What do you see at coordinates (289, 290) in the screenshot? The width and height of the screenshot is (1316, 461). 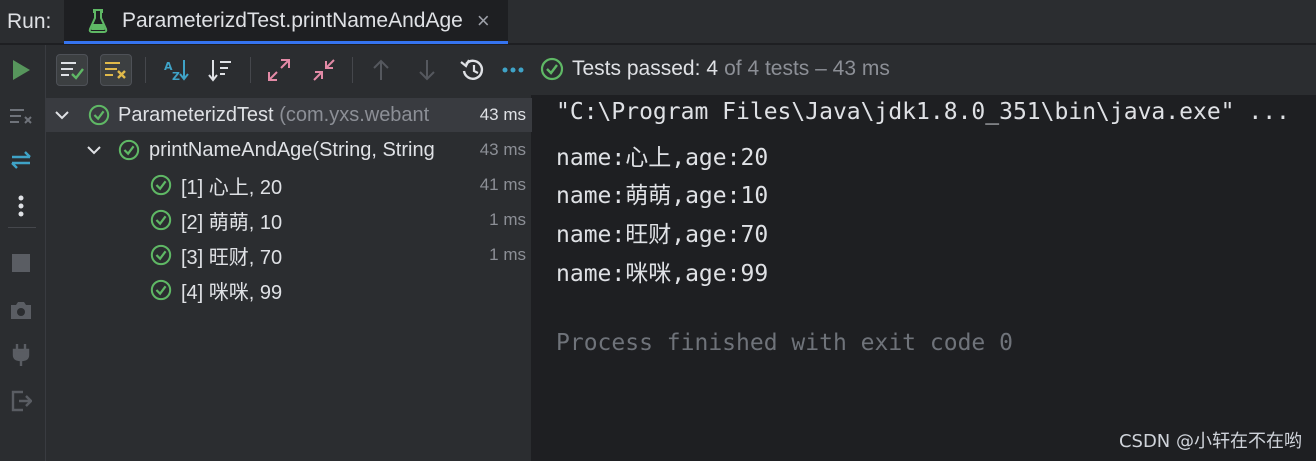 I see `tree-row-case: [4] 咪咪, 99` at bounding box center [289, 290].